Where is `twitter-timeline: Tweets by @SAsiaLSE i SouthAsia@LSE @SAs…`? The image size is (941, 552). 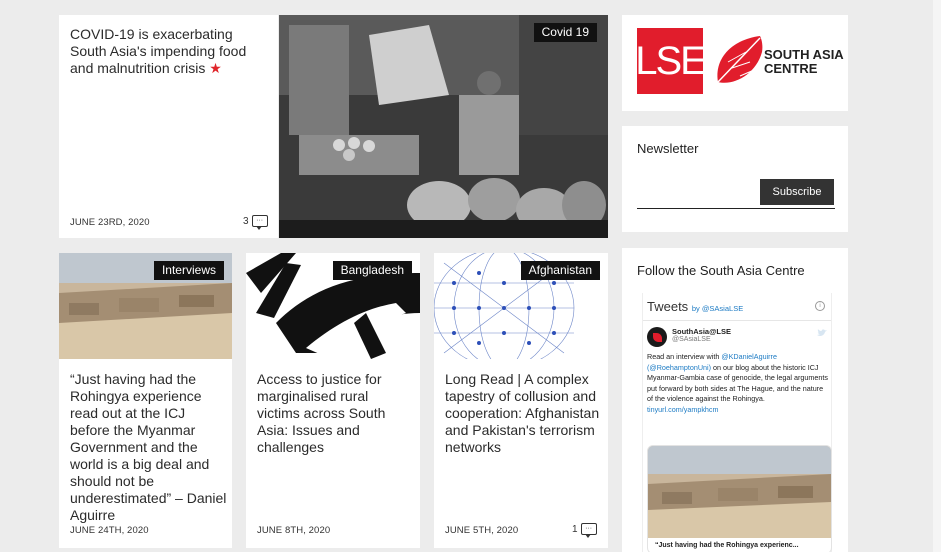 twitter-timeline: Tweets by @SAsiaLSE i SouthAsia@LSE @SAs… is located at coordinates (737, 422).